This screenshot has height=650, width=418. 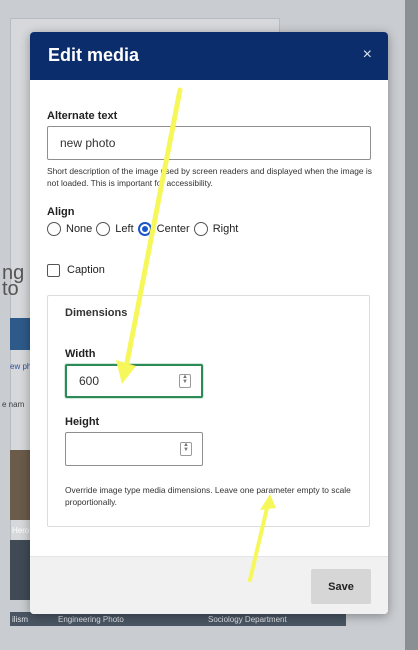 I want to click on width-input: 600 ▲ ▼, so click(x=134, y=381).